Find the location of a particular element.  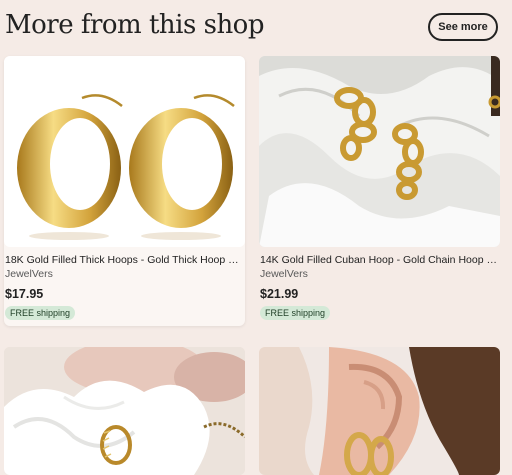

see-more-button: See more is located at coordinates (463, 27).